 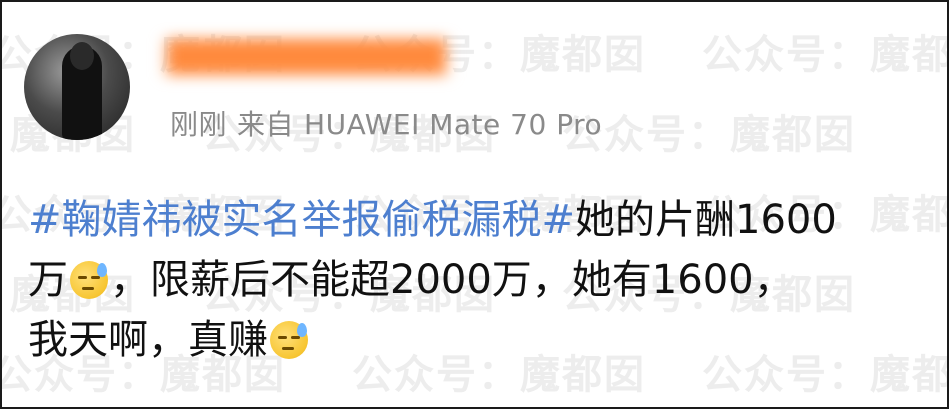 I want to click on post-meta: 刚刚 来自 HUAWEI Mate 70 Pro, so click(x=391, y=123).